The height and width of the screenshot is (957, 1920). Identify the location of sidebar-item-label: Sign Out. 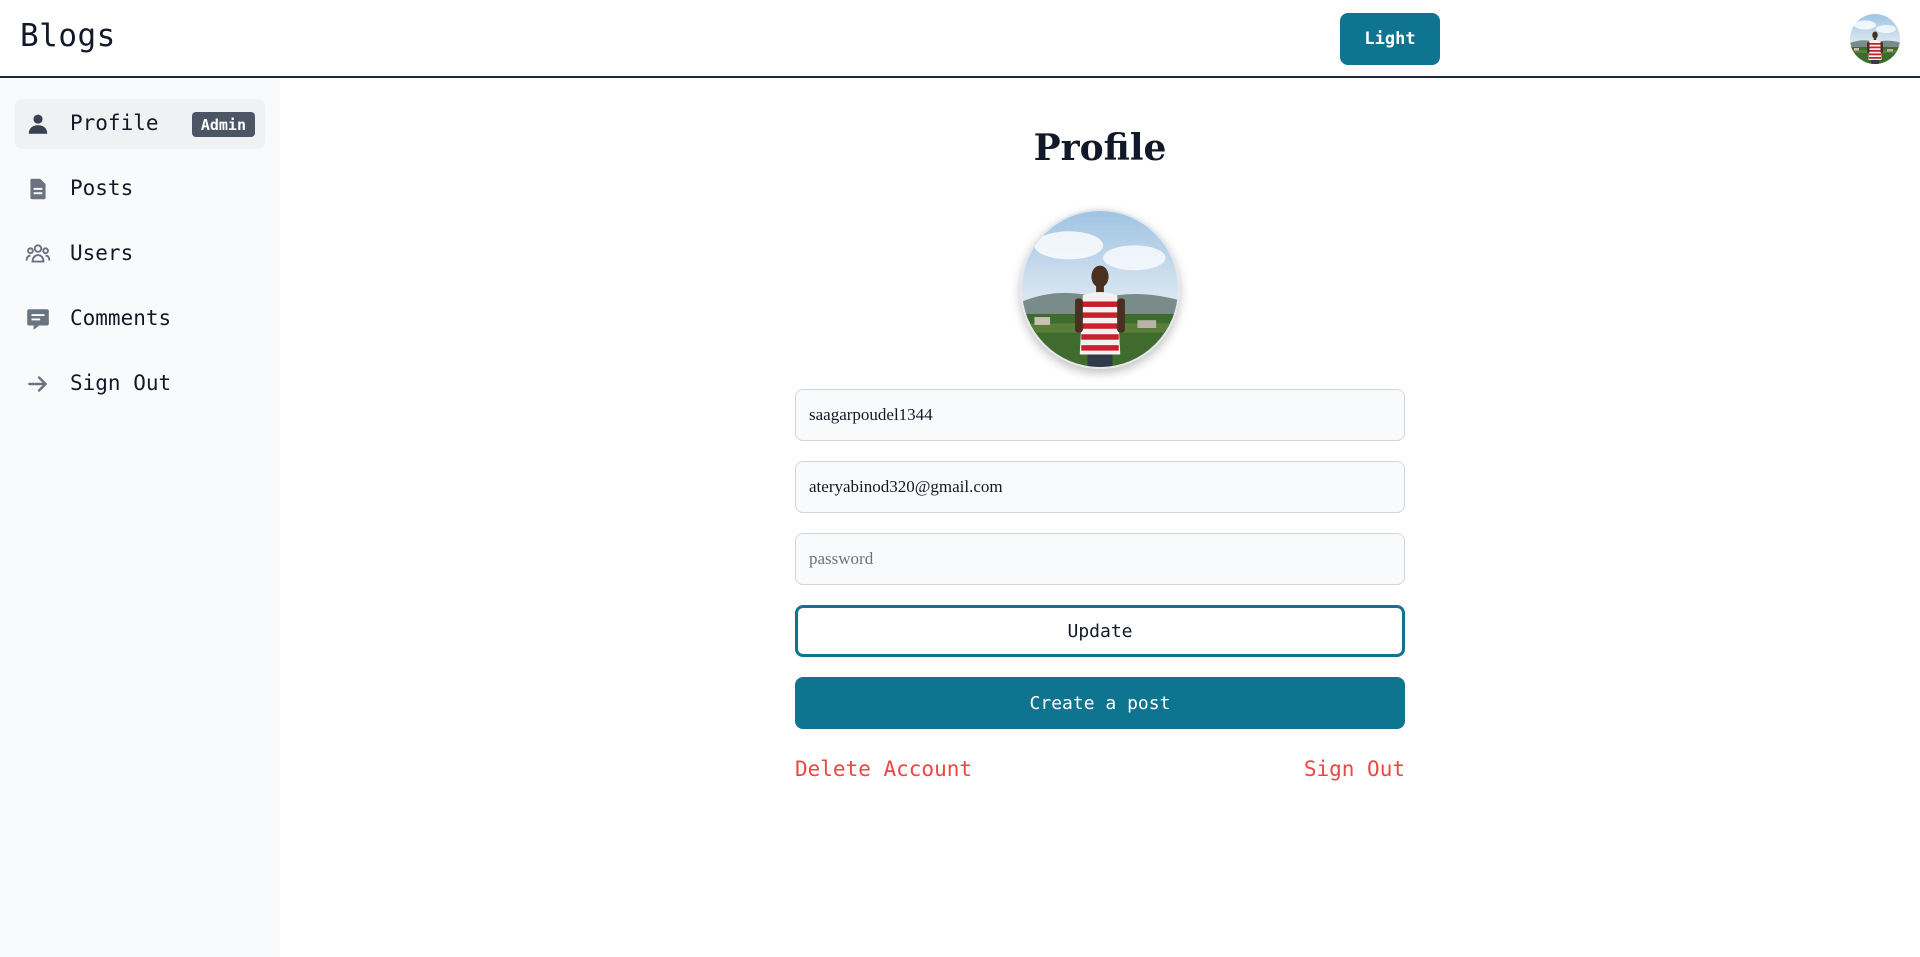
(121, 383).